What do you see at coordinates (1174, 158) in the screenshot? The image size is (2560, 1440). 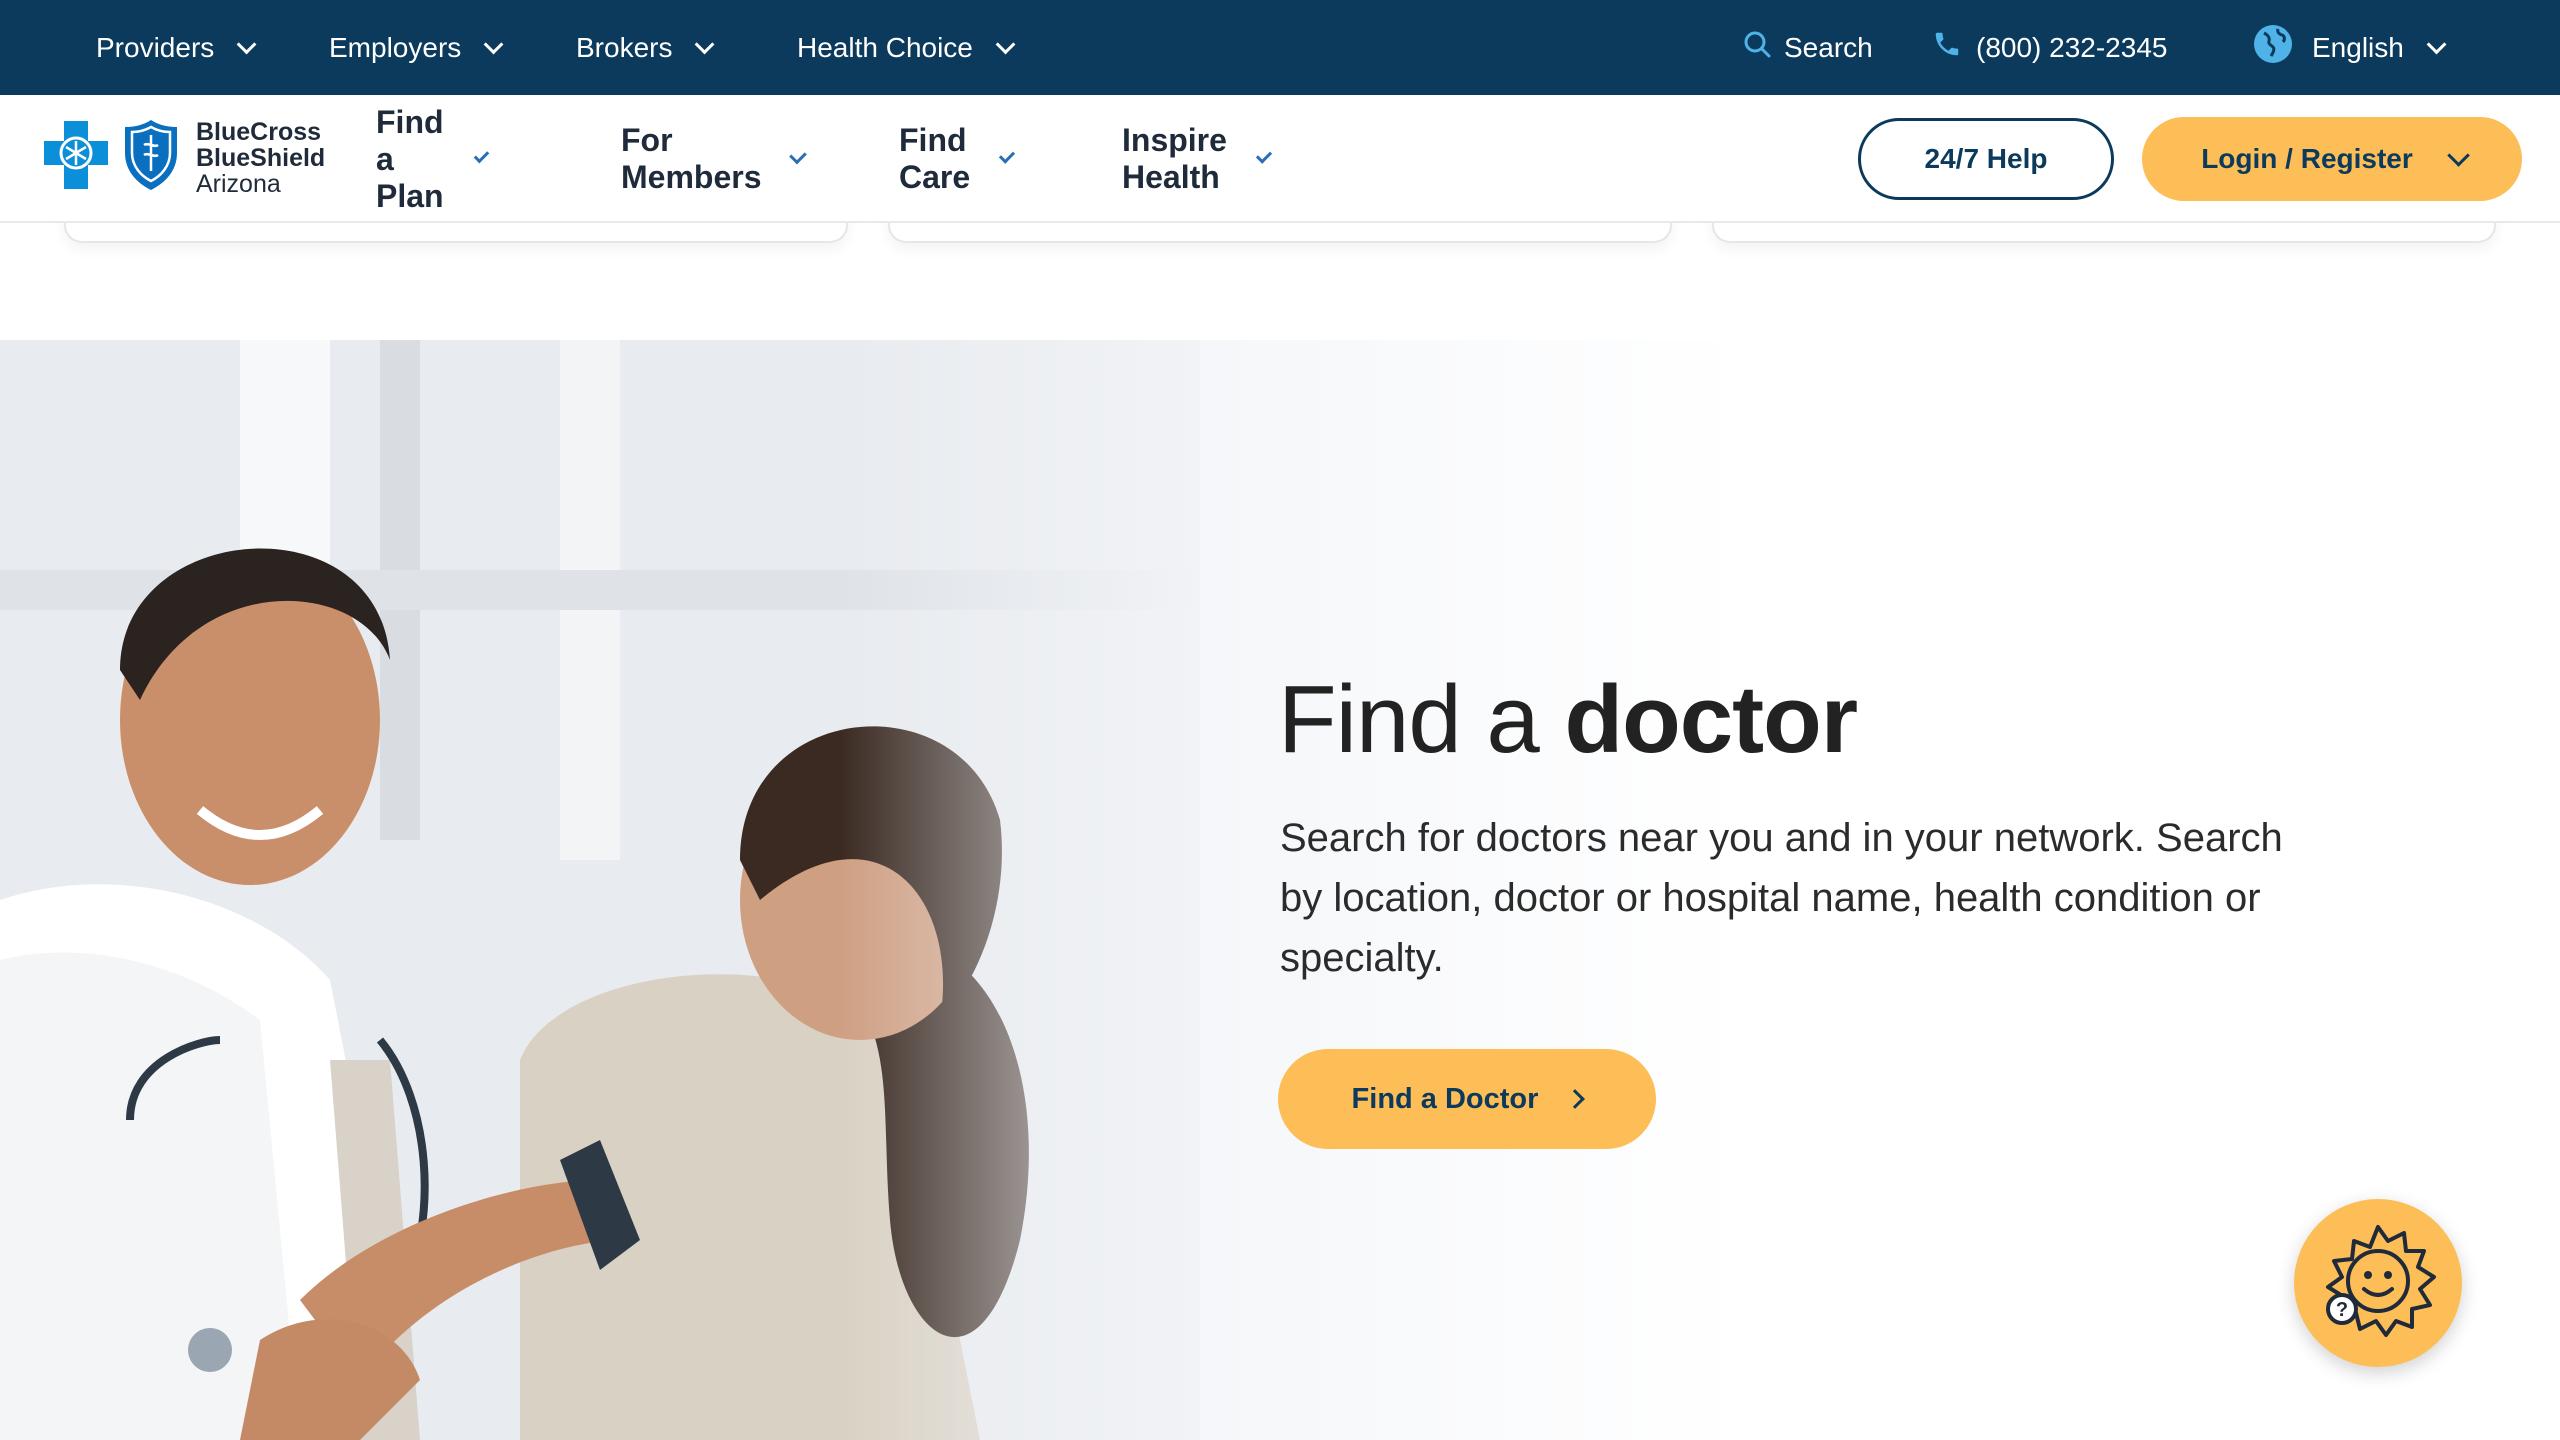 I see `nav-item-label: Inspire Health` at bounding box center [1174, 158].